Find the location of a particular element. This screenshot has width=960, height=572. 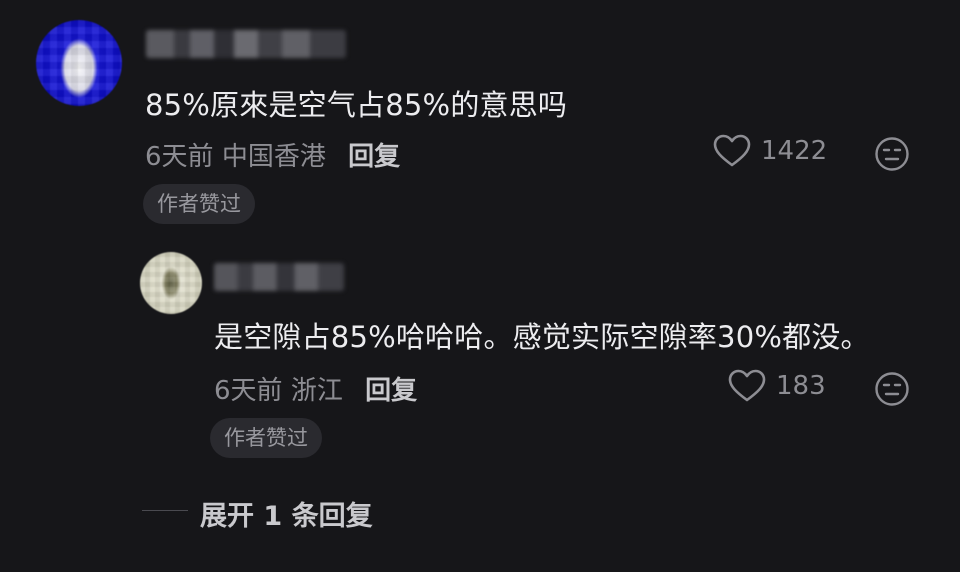

like-button: 1422 is located at coordinates (770, 151).